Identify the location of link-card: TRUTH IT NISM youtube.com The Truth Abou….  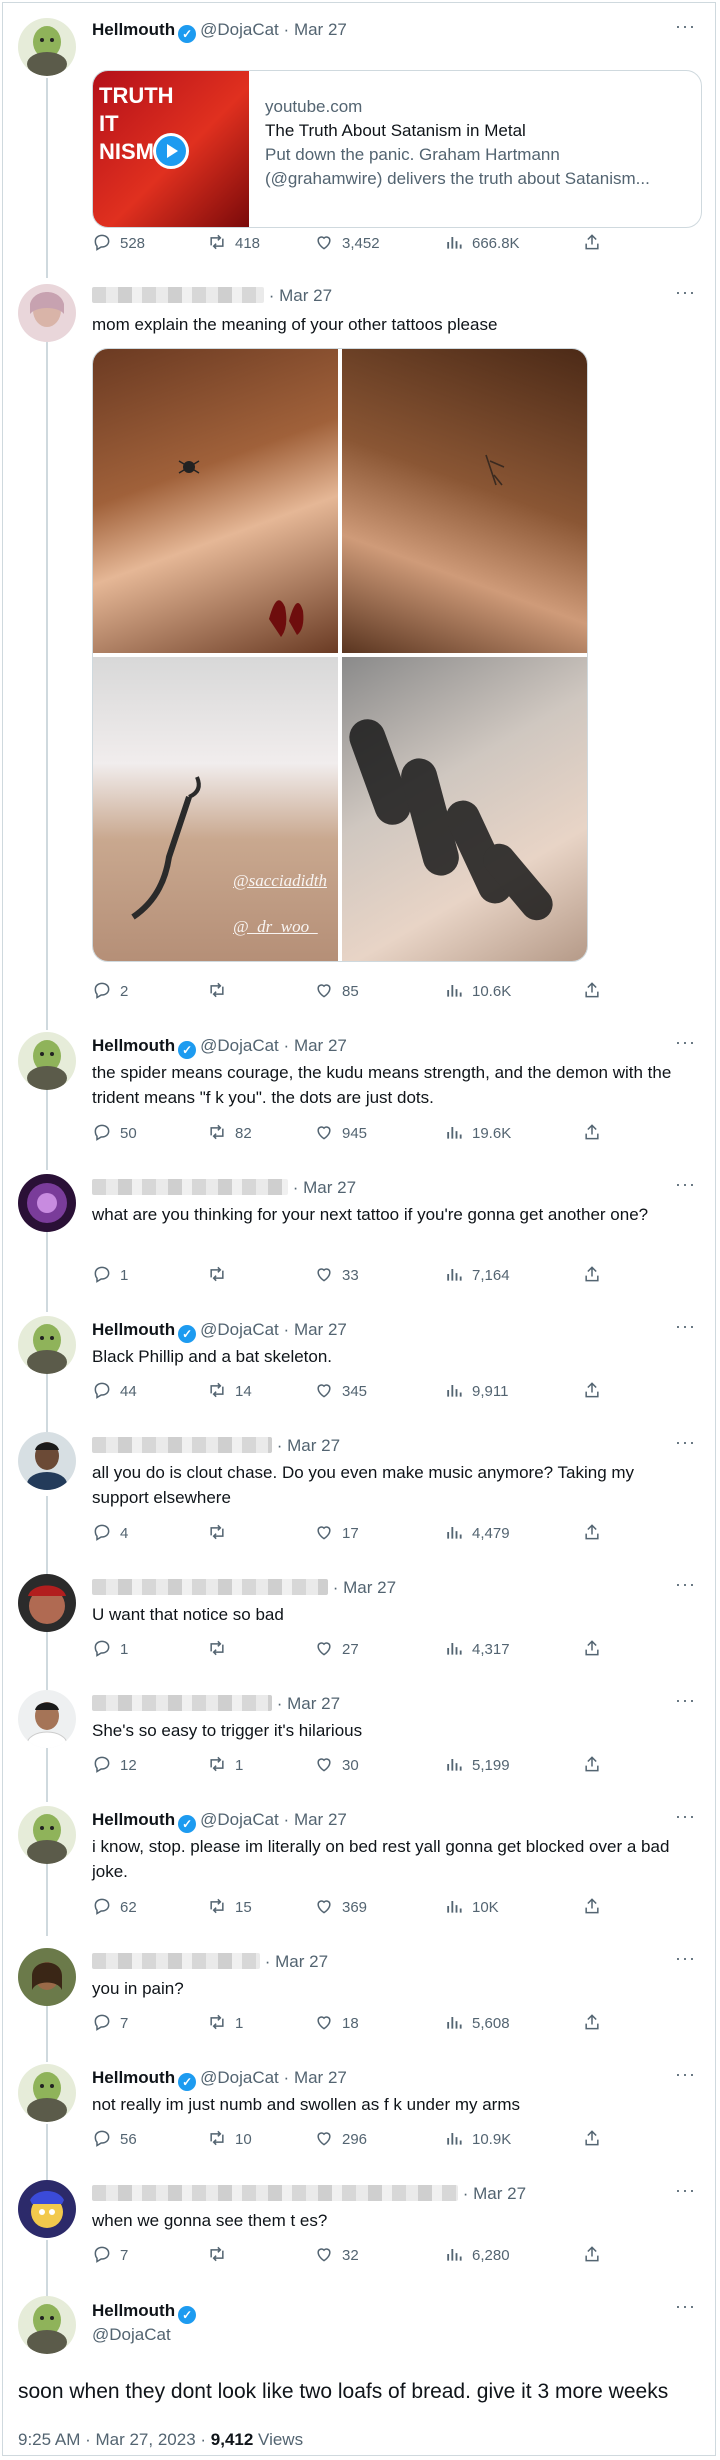
(397, 149).